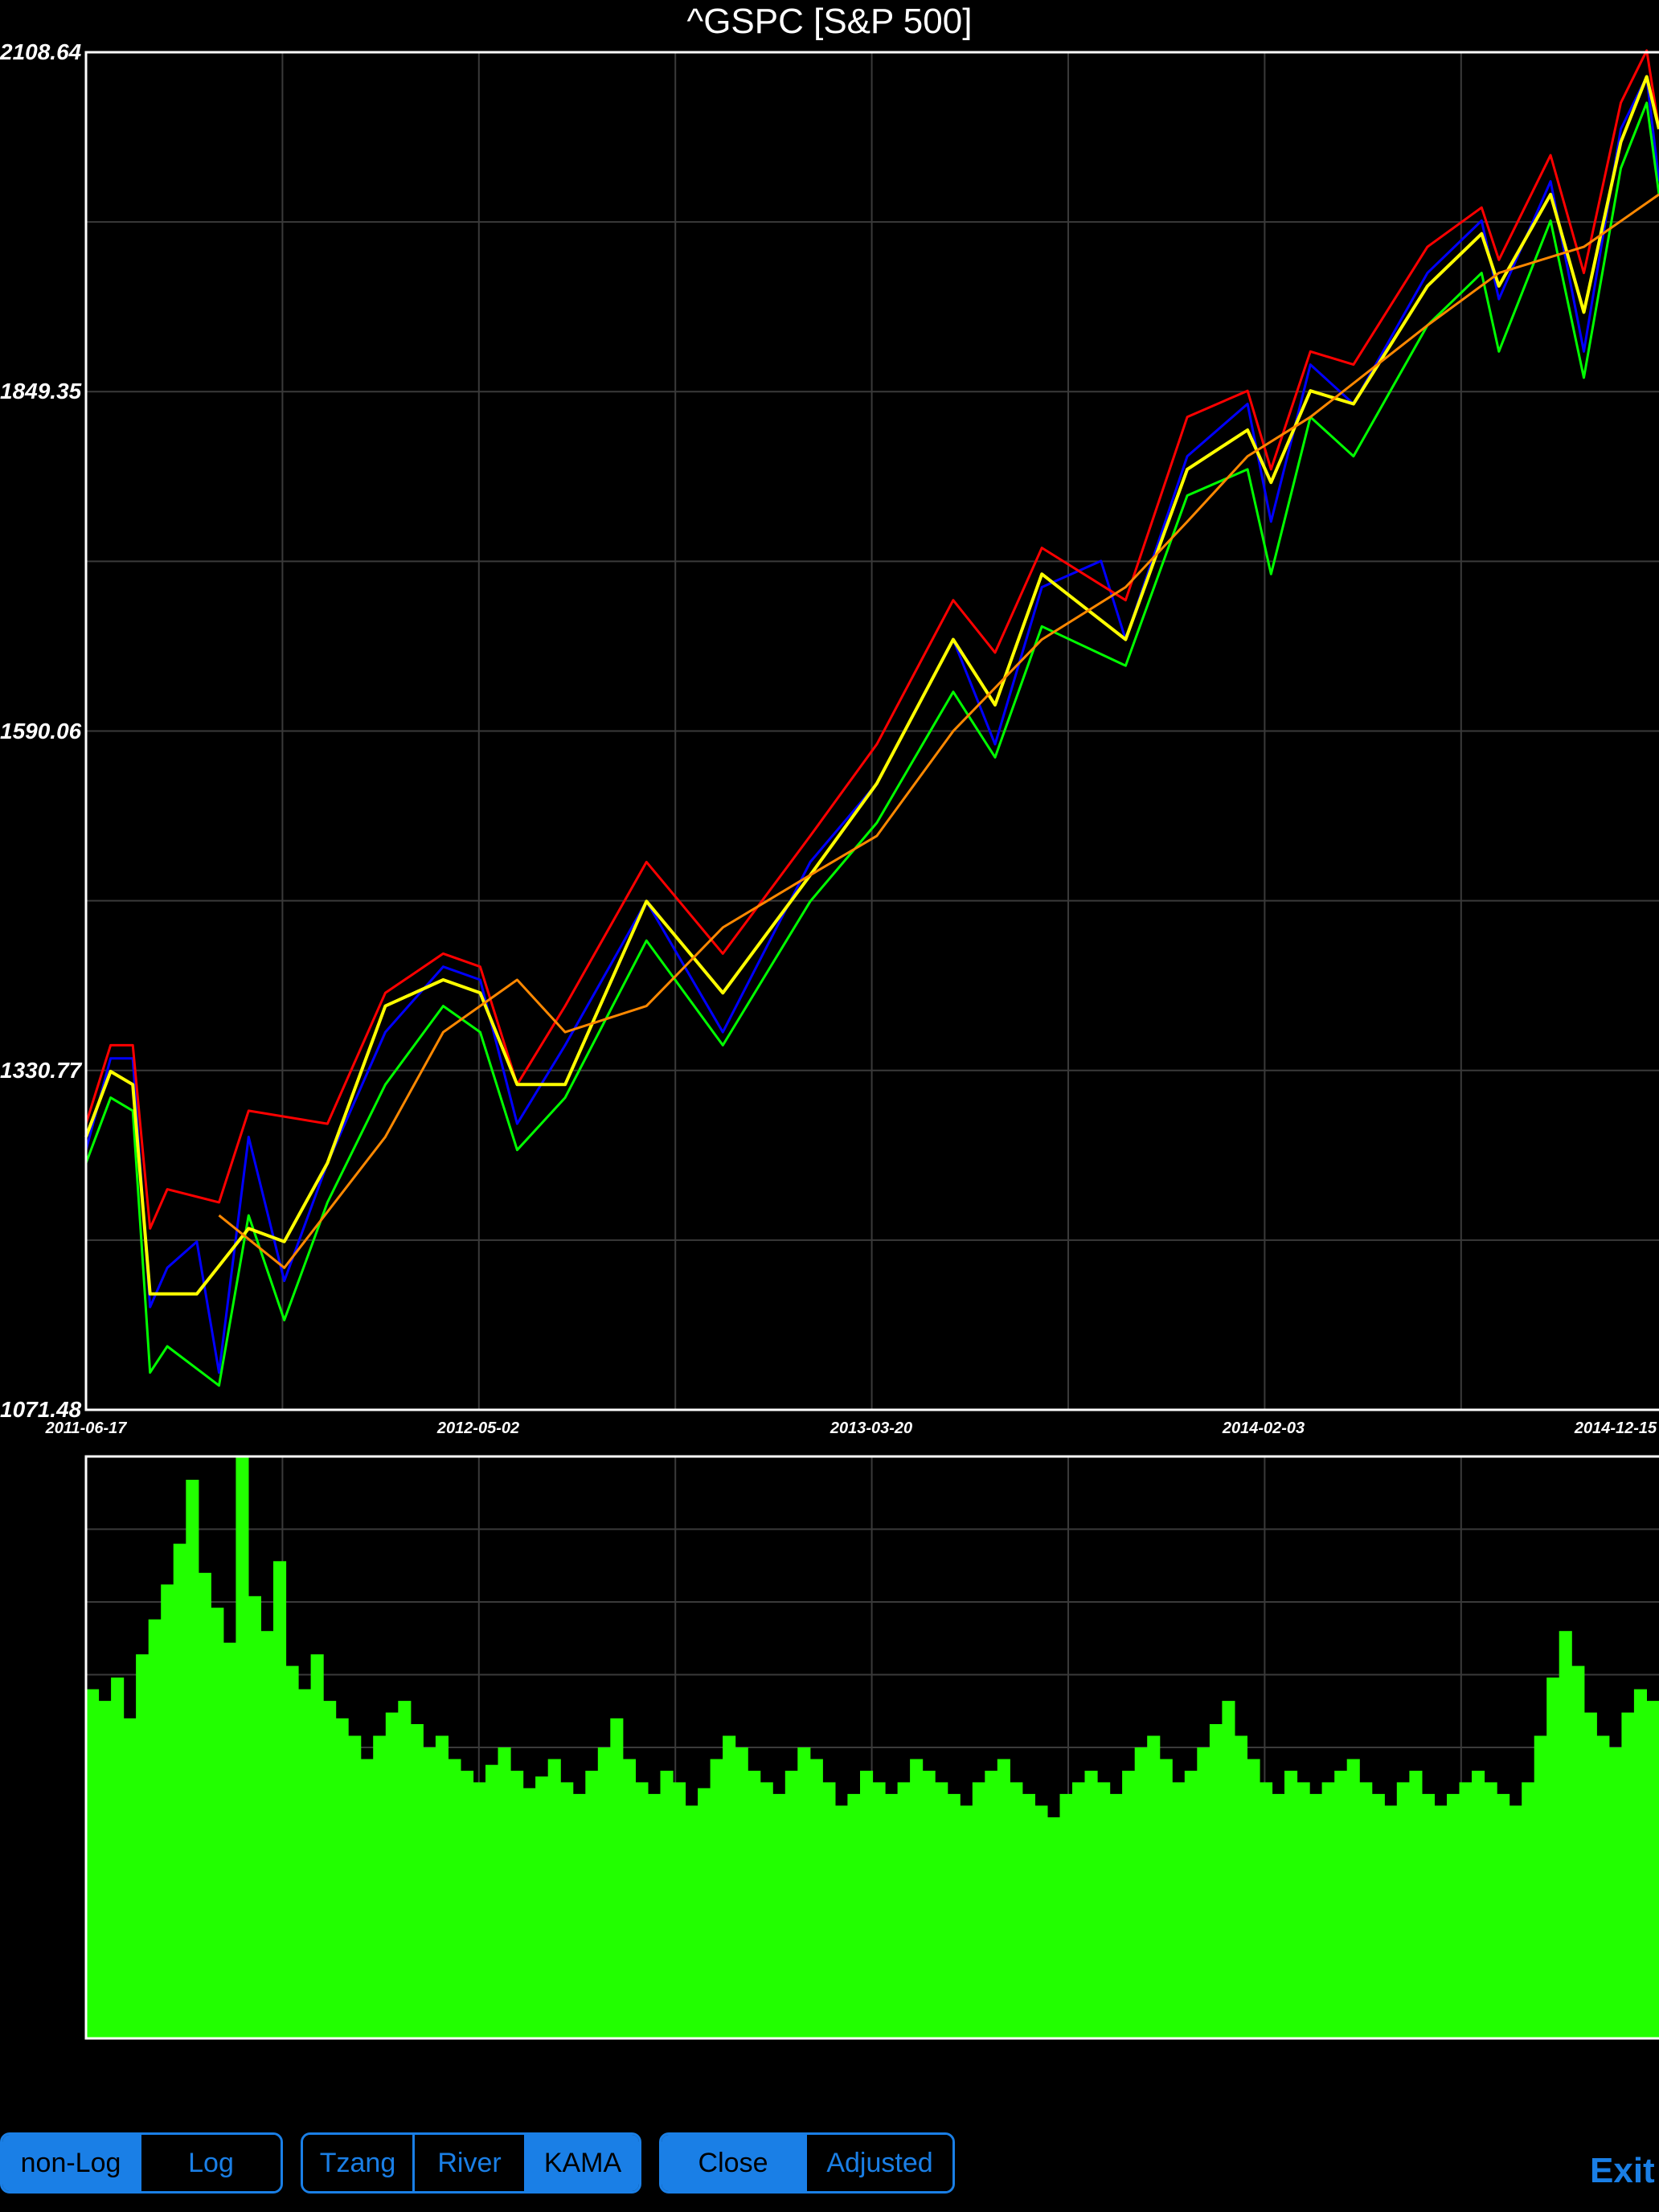  I want to click on kama-button: KAMA, so click(582, 2163).